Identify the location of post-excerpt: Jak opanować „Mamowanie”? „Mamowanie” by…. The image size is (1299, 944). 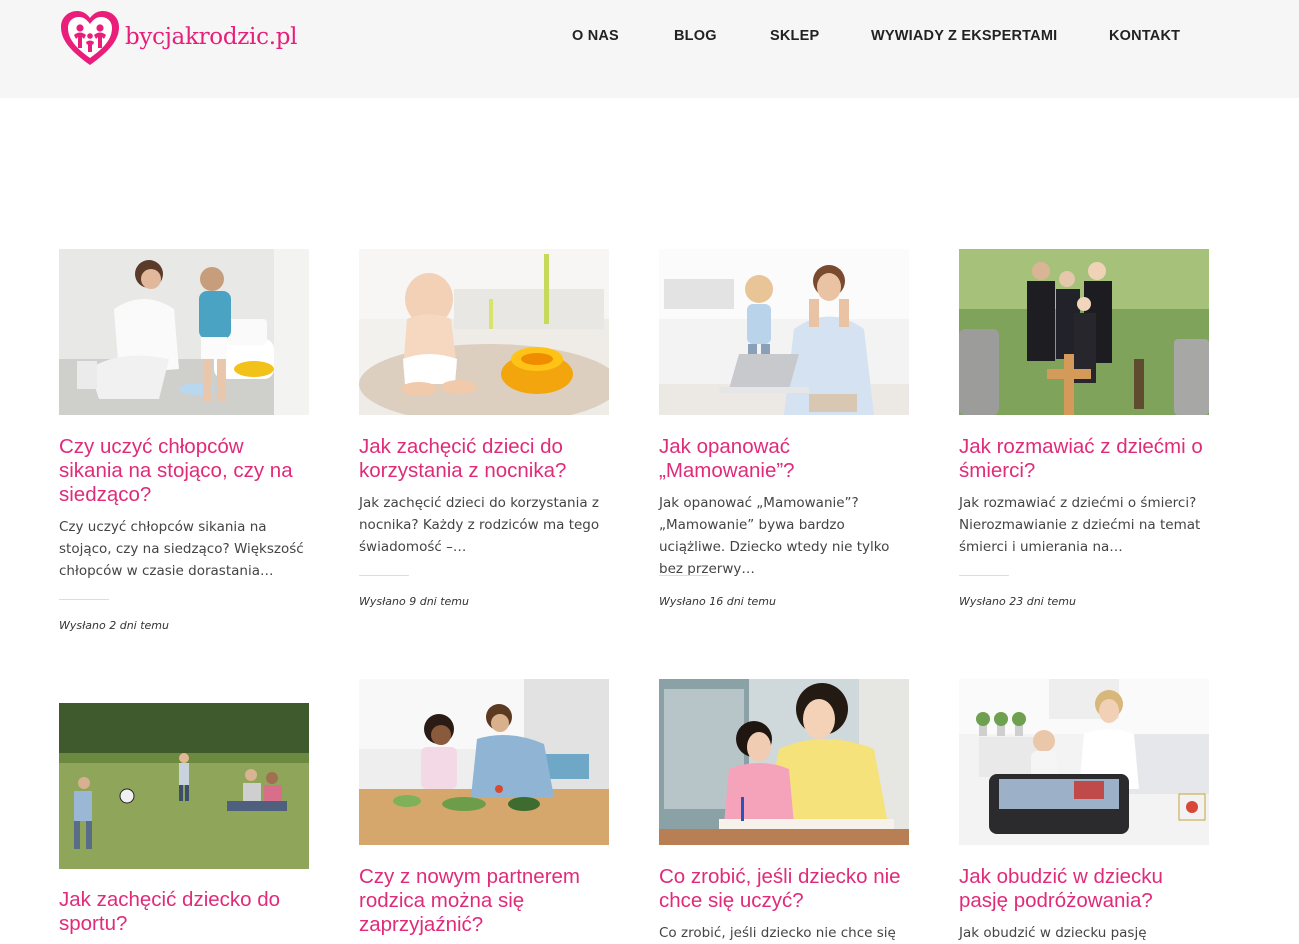
(774, 536).